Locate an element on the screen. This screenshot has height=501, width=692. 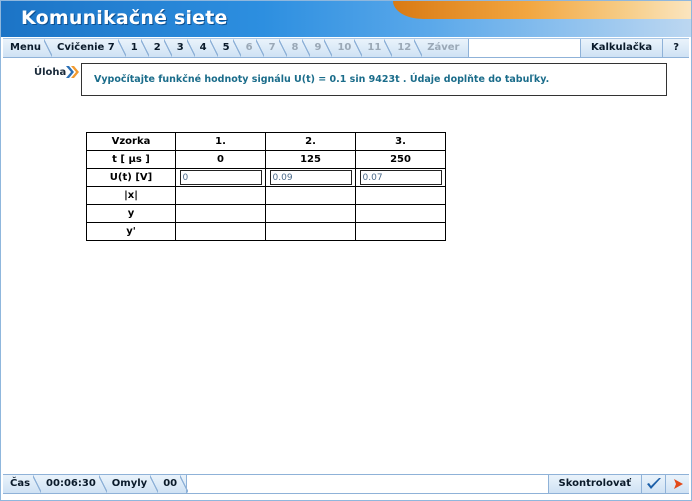
tab-step-10: 10 is located at coordinates (346, 48).